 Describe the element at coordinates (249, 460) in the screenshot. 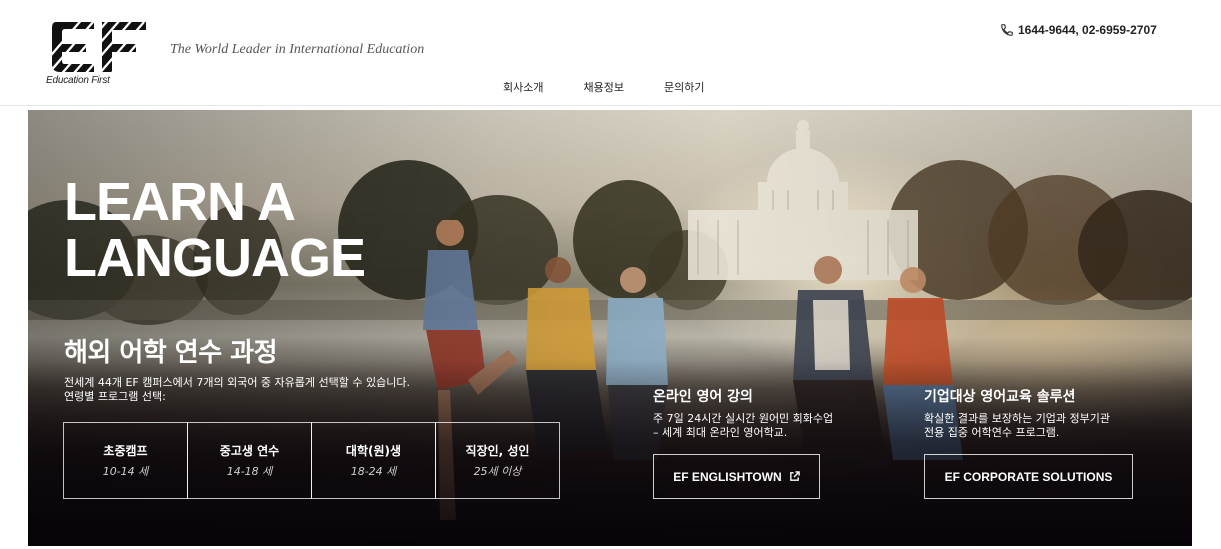

I see `program-teens: 중고생 연수 14-18 세` at that location.